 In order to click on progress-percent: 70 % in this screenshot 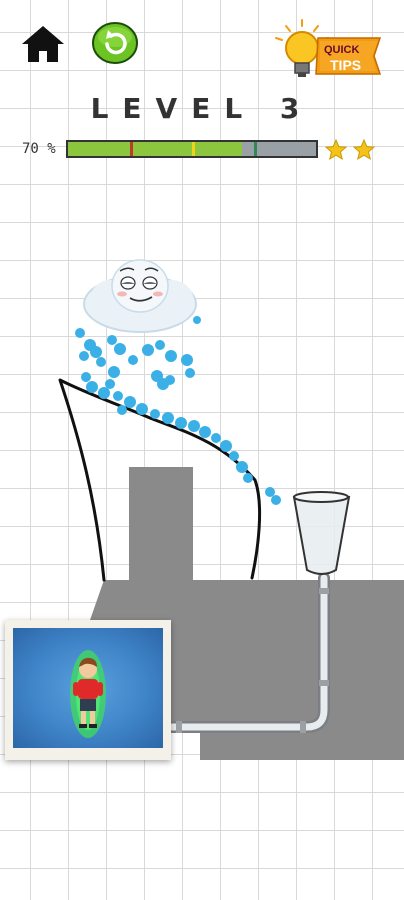, I will do `click(39, 149)`.